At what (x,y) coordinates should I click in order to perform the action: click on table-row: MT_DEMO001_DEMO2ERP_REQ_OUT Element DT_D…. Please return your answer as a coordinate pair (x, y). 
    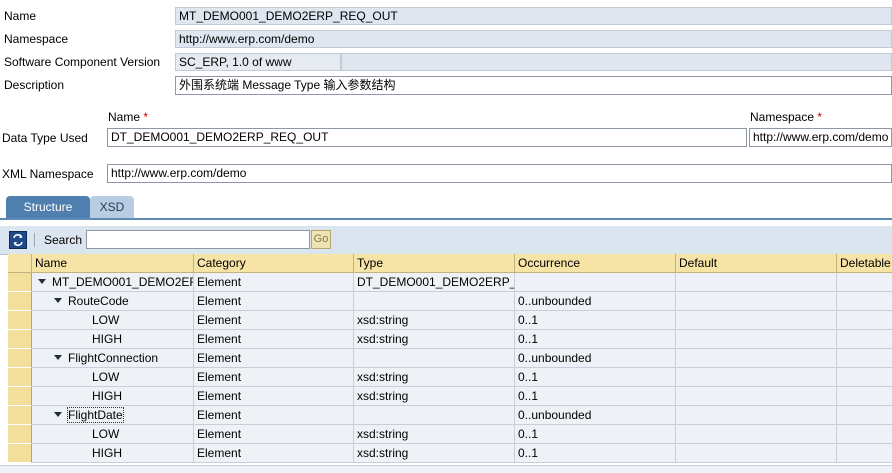
    Looking at the image, I should click on (450, 282).